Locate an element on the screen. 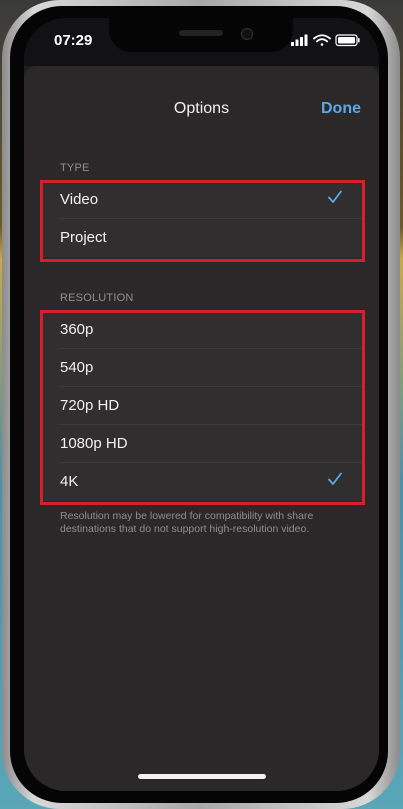 The image size is (403, 809). resolution-section-header: RESOLUTION is located at coordinates (97, 298).